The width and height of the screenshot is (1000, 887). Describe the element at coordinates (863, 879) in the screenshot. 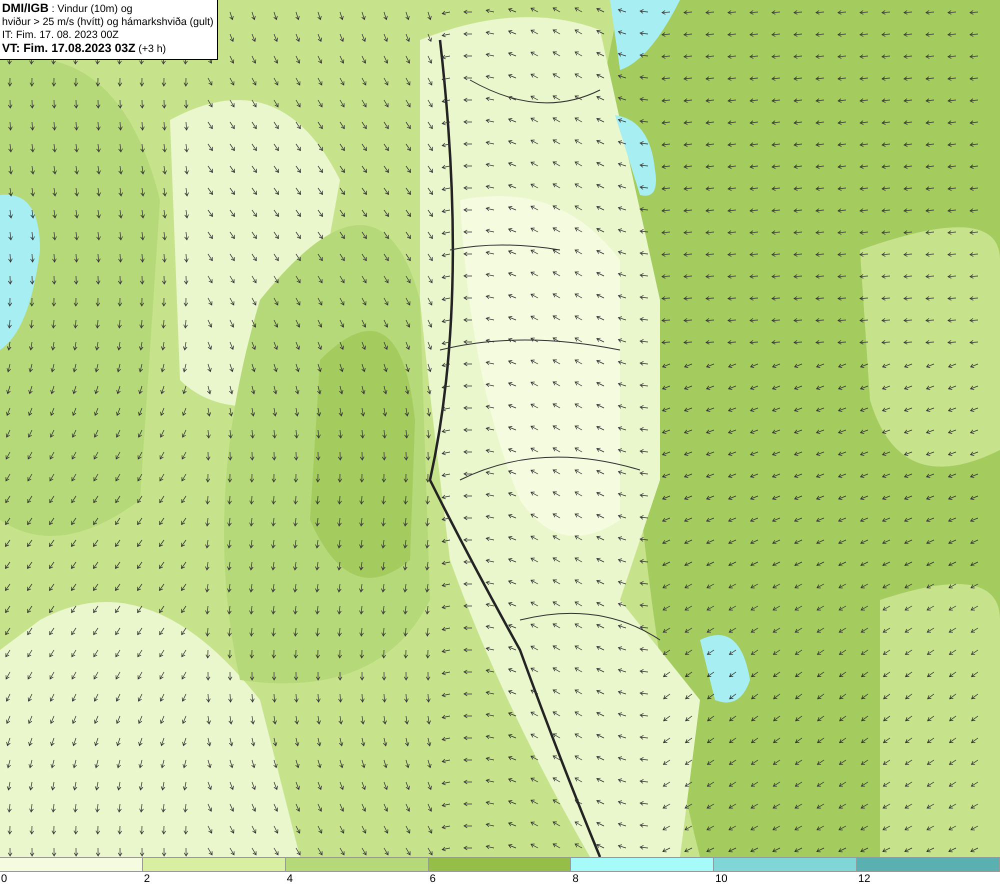

I see `legend-label: 12` at that location.